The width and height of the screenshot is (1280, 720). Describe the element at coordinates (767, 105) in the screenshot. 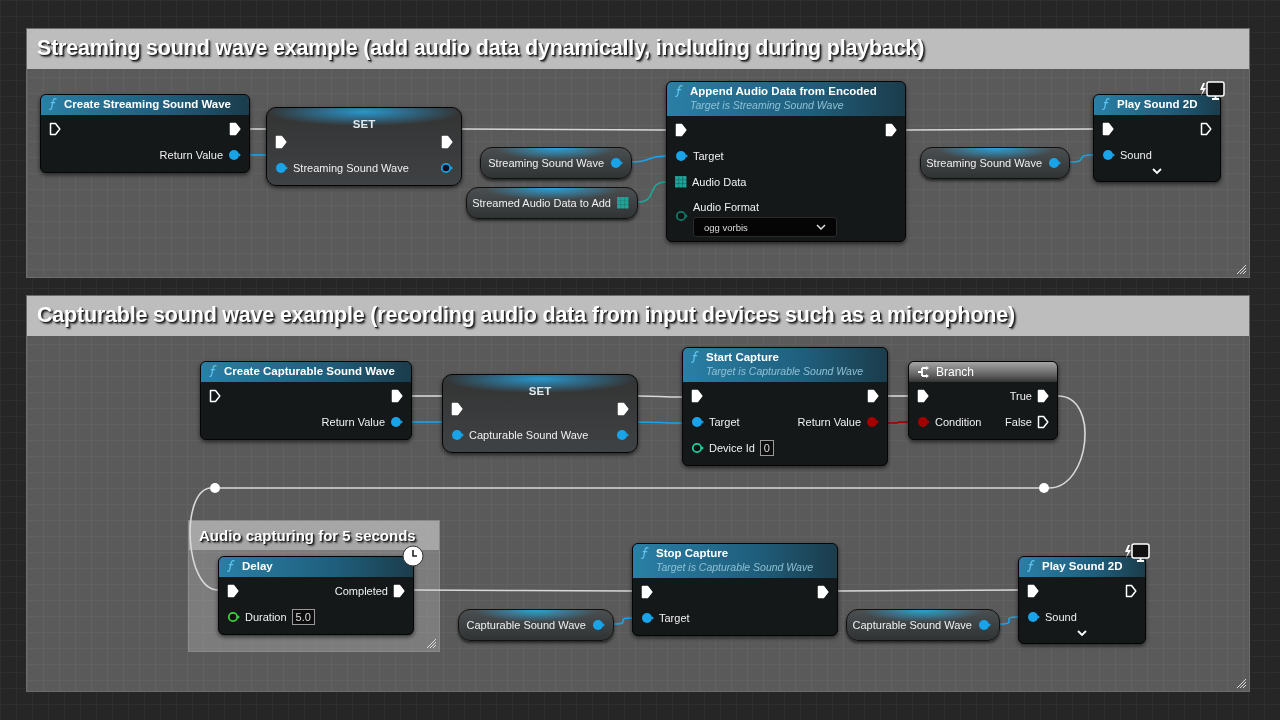

I see `node-subtitle: Target is Streaming Sound Wave` at that location.